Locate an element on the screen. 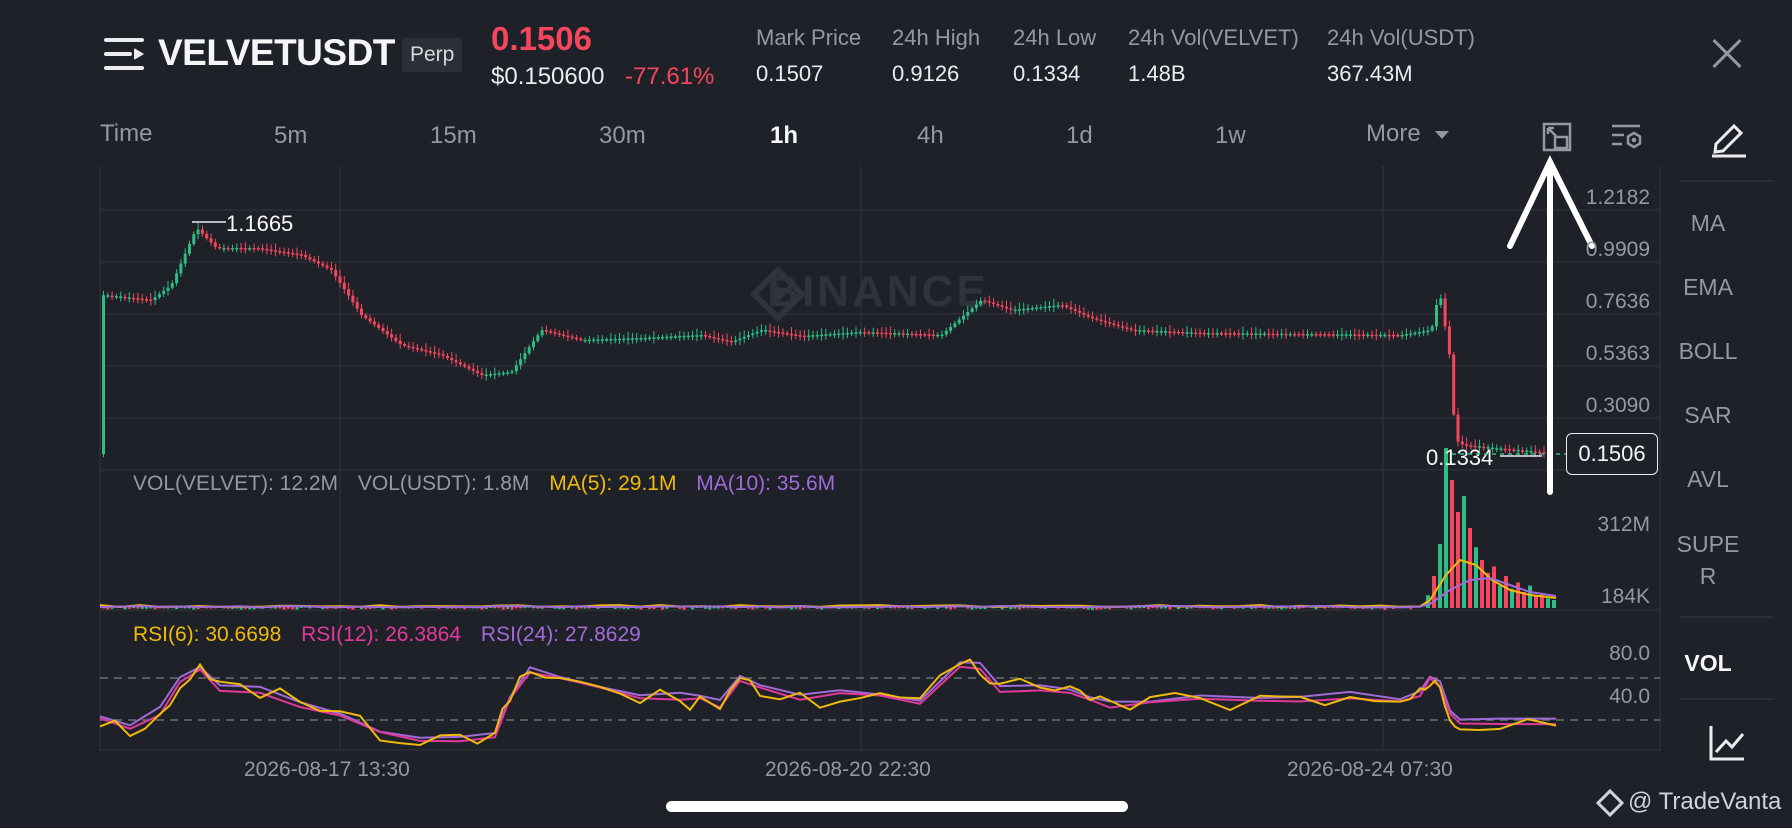 The image size is (1792, 828). price-axis-label: 0.3090 is located at coordinates (1617, 405).